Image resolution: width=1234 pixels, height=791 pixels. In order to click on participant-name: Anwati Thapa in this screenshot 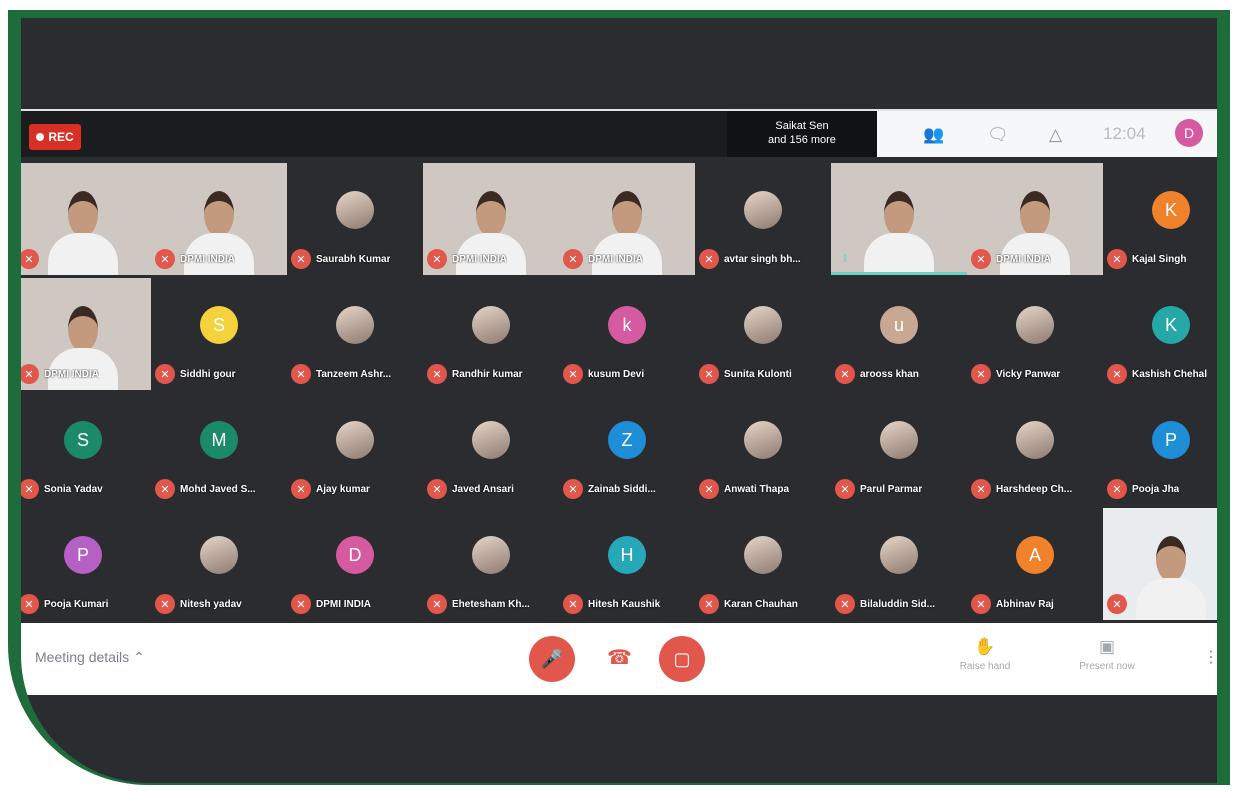, I will do `click(757, 489)`.